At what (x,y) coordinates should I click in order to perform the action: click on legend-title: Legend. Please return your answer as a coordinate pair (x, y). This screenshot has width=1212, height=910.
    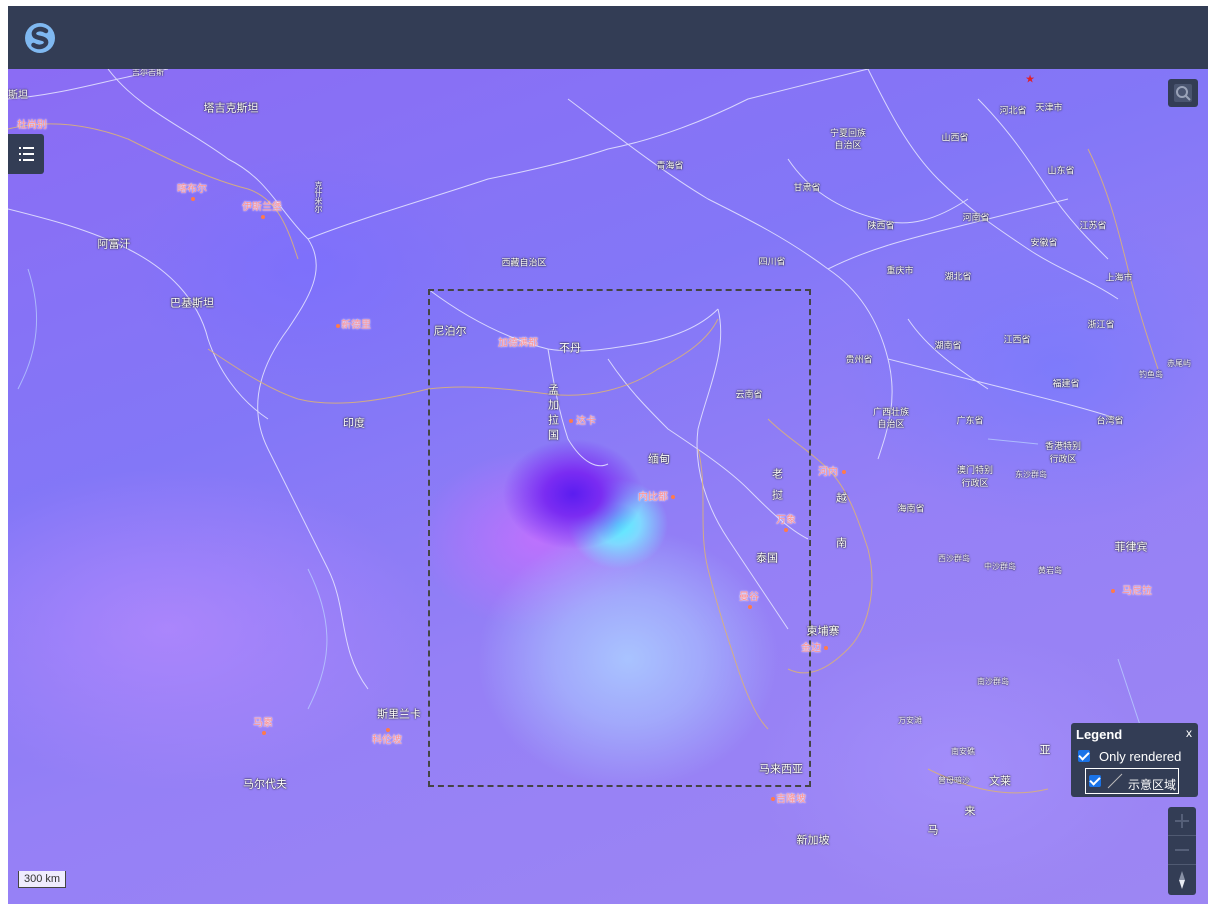
    Looking at the image, I should click on (1099, 734).